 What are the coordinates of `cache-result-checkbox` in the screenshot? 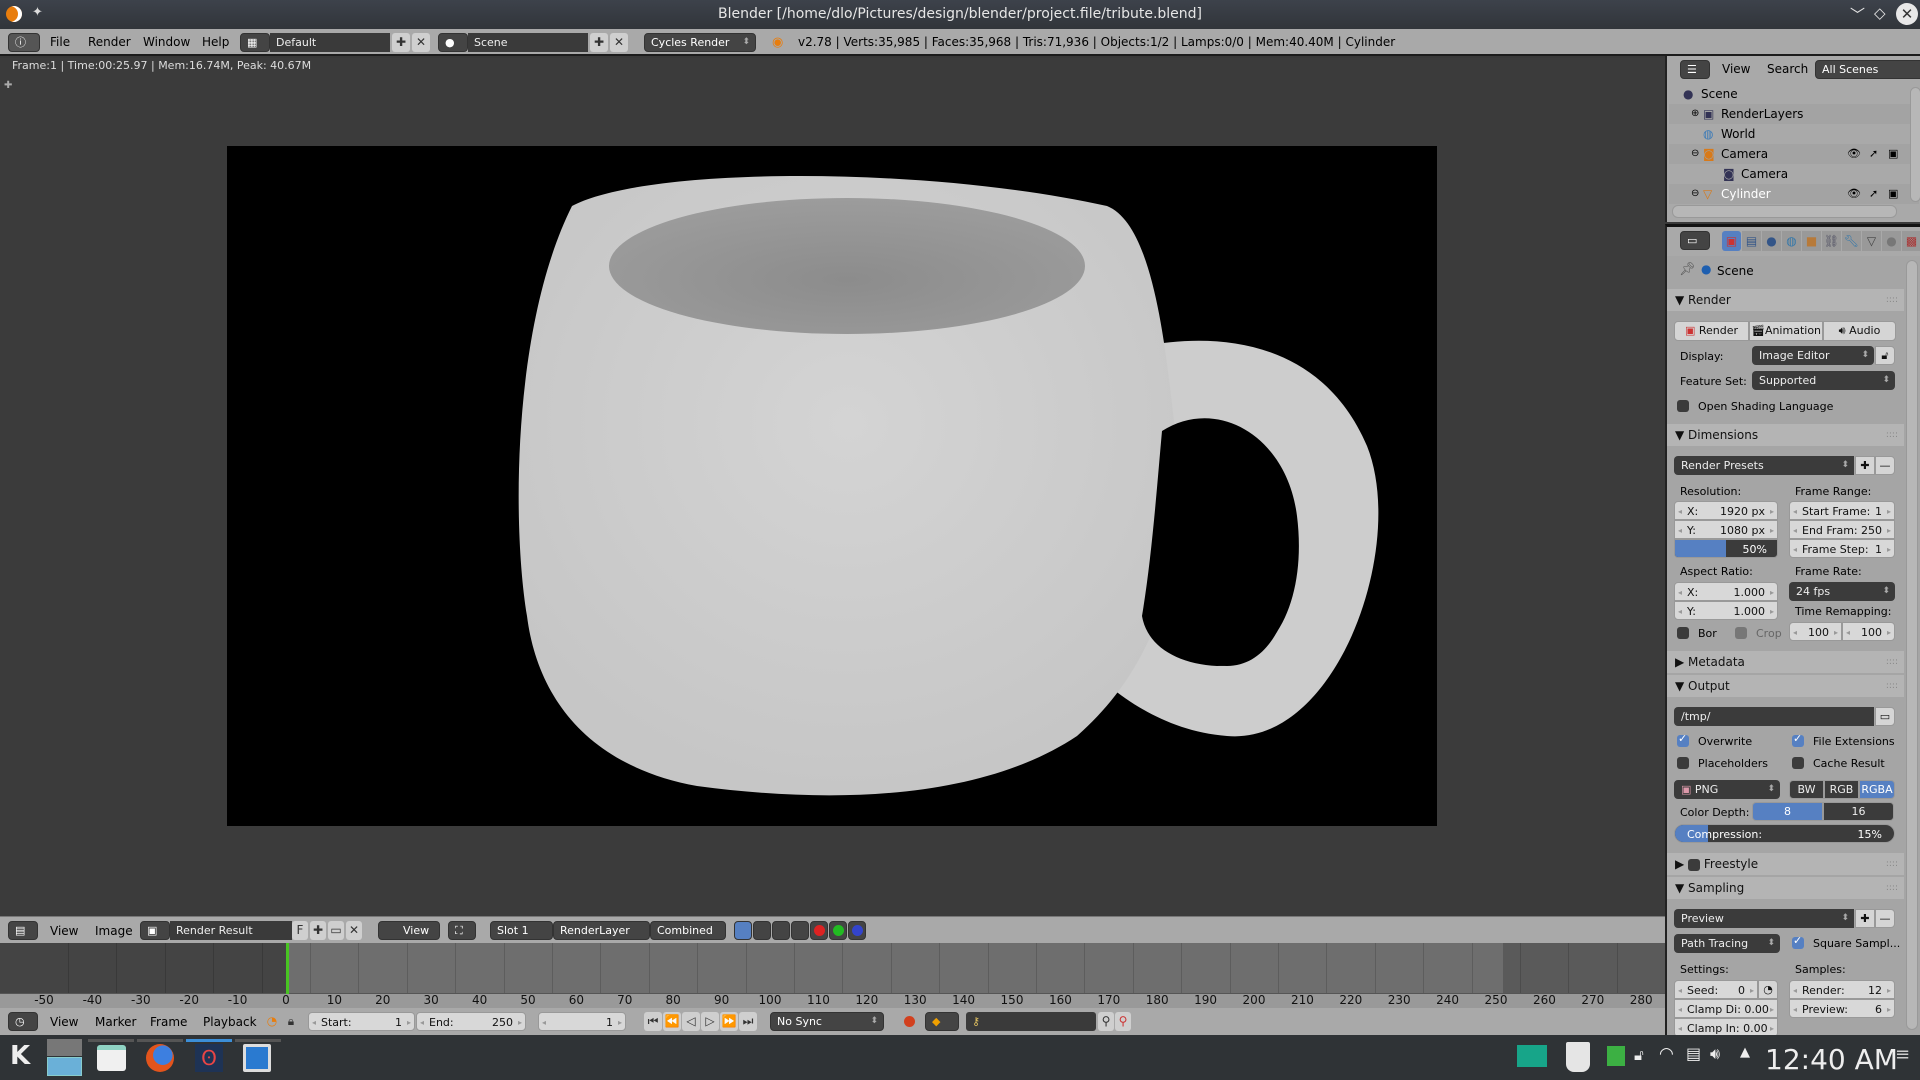 It's located at (1798, 763).